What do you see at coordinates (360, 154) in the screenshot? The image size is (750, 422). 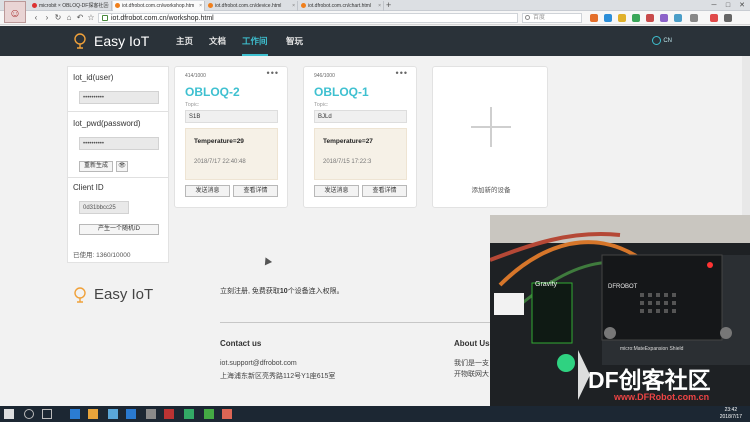 I see `latest-message-box: Temperature=27 2018/7/15 17:22:3` at bounding box center [360, 154].